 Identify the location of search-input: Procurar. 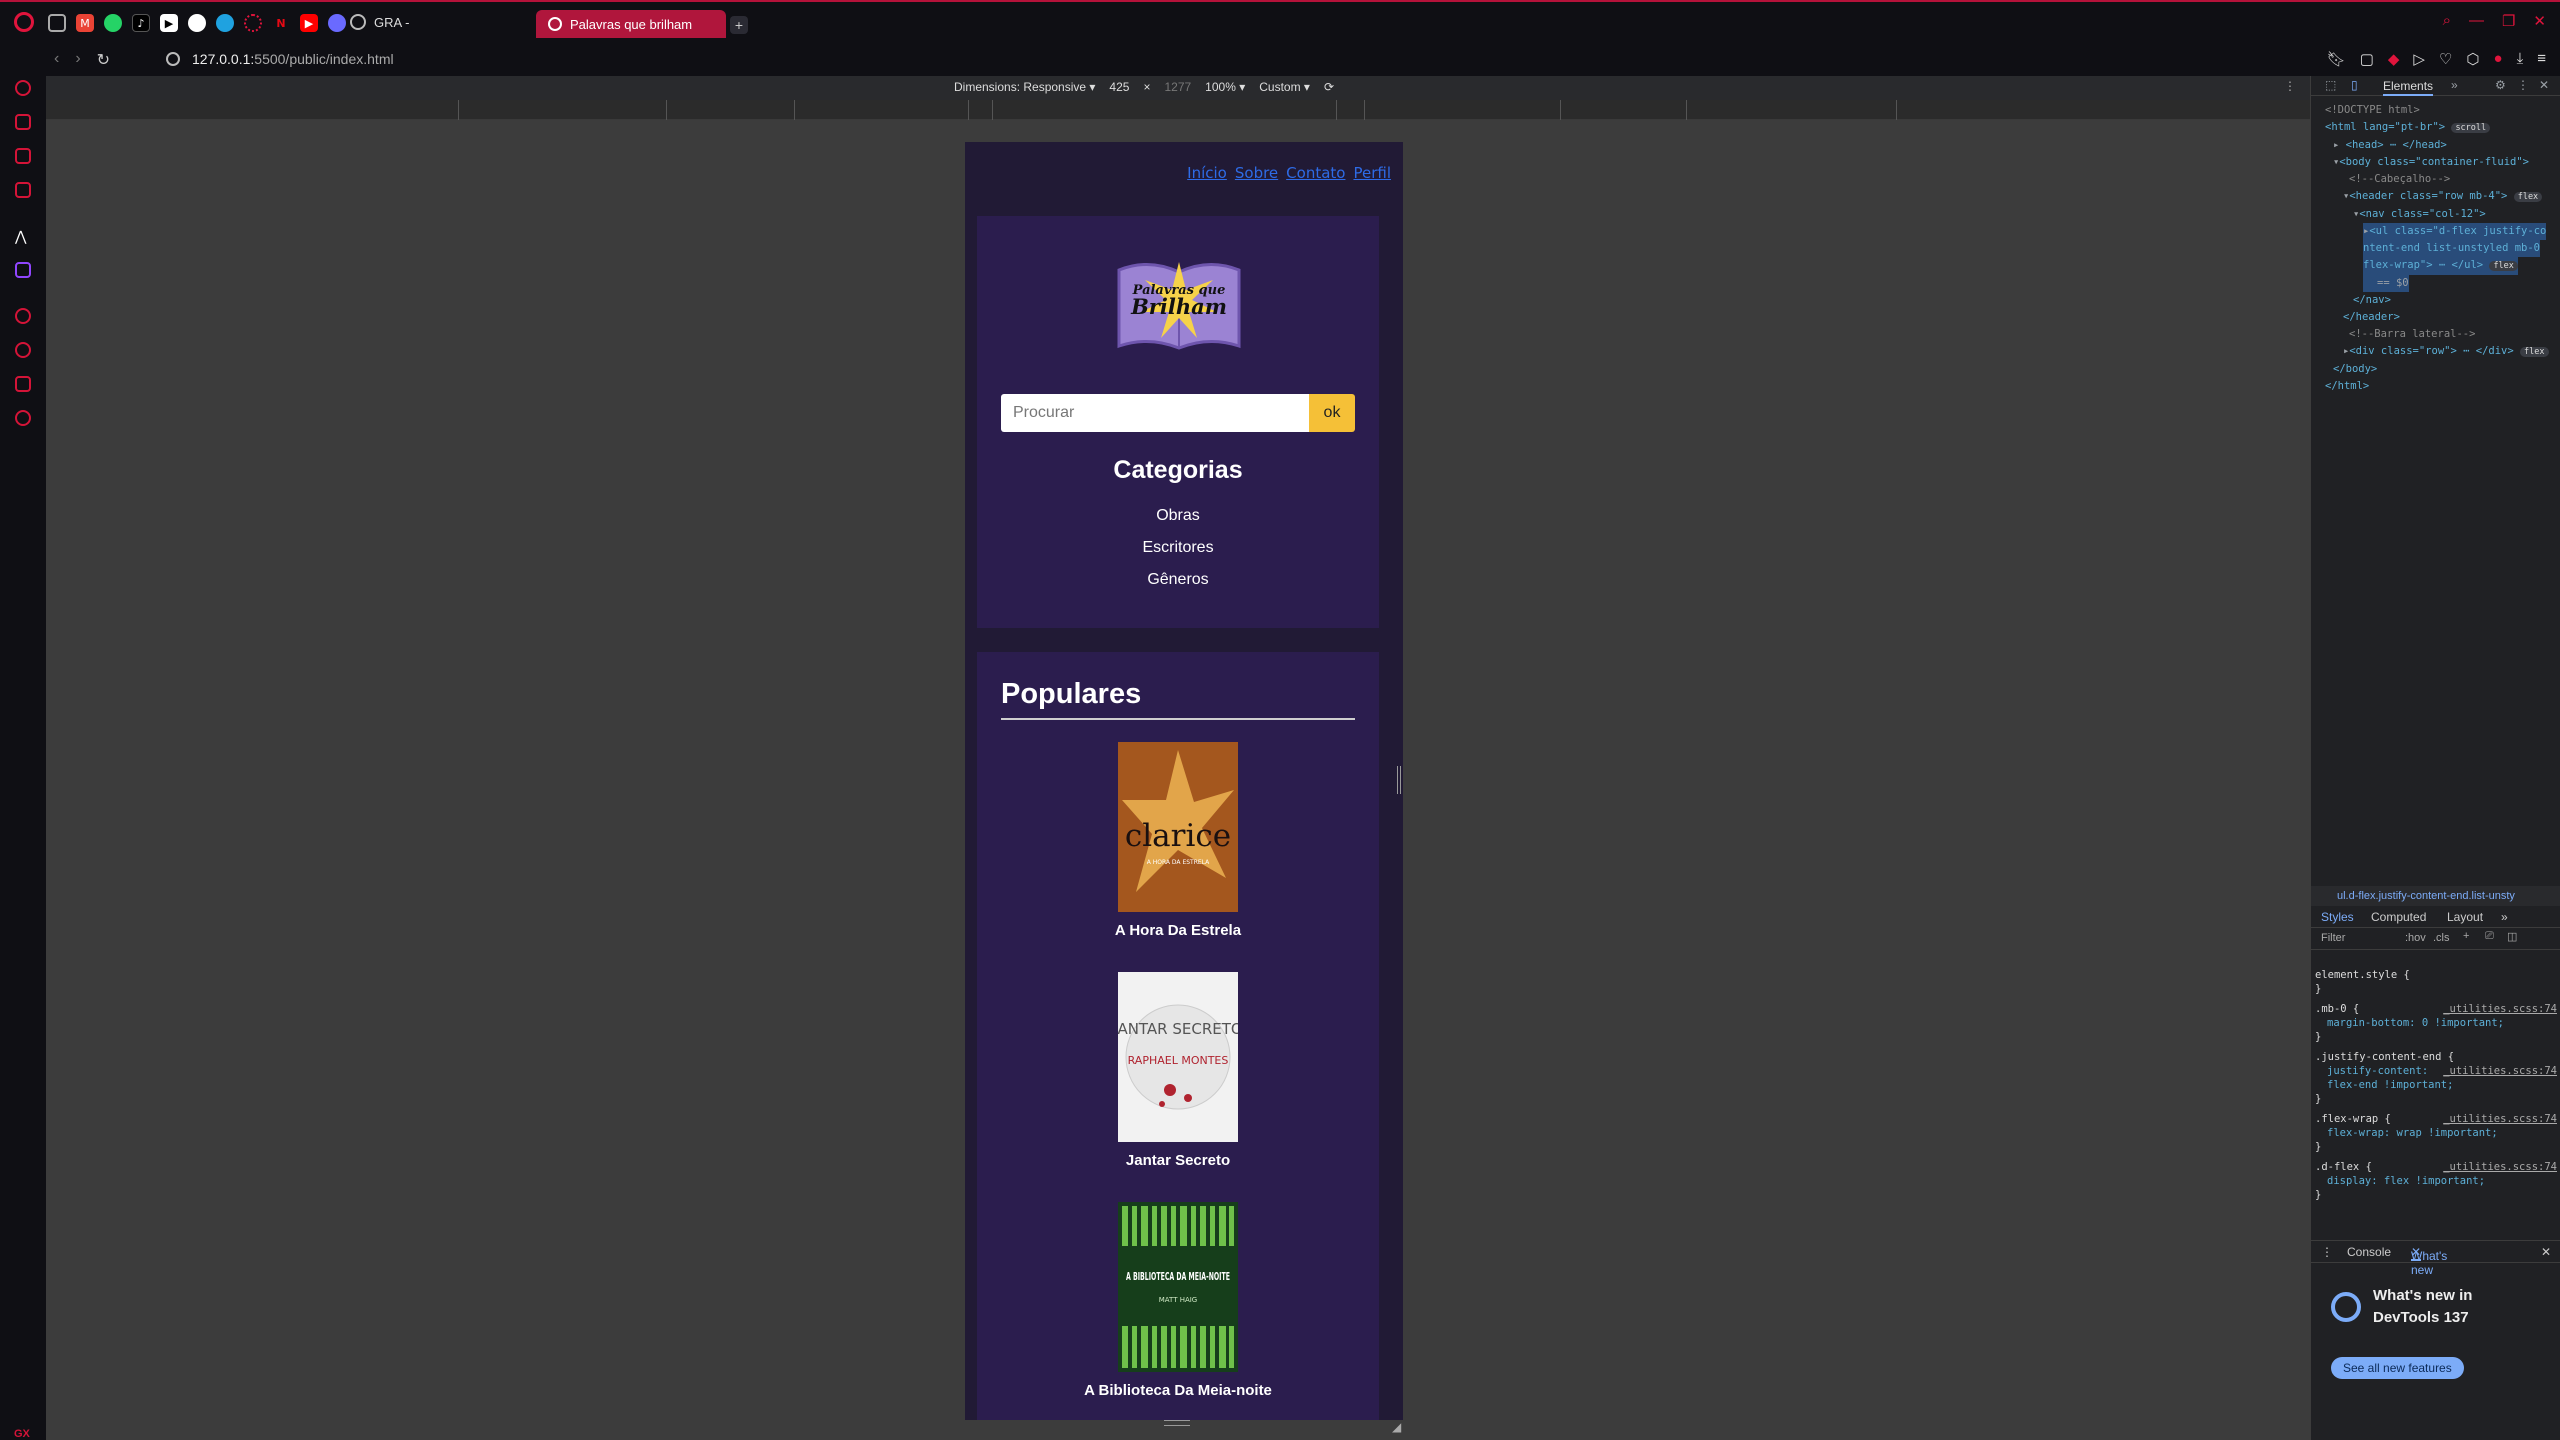
(1155, 413).